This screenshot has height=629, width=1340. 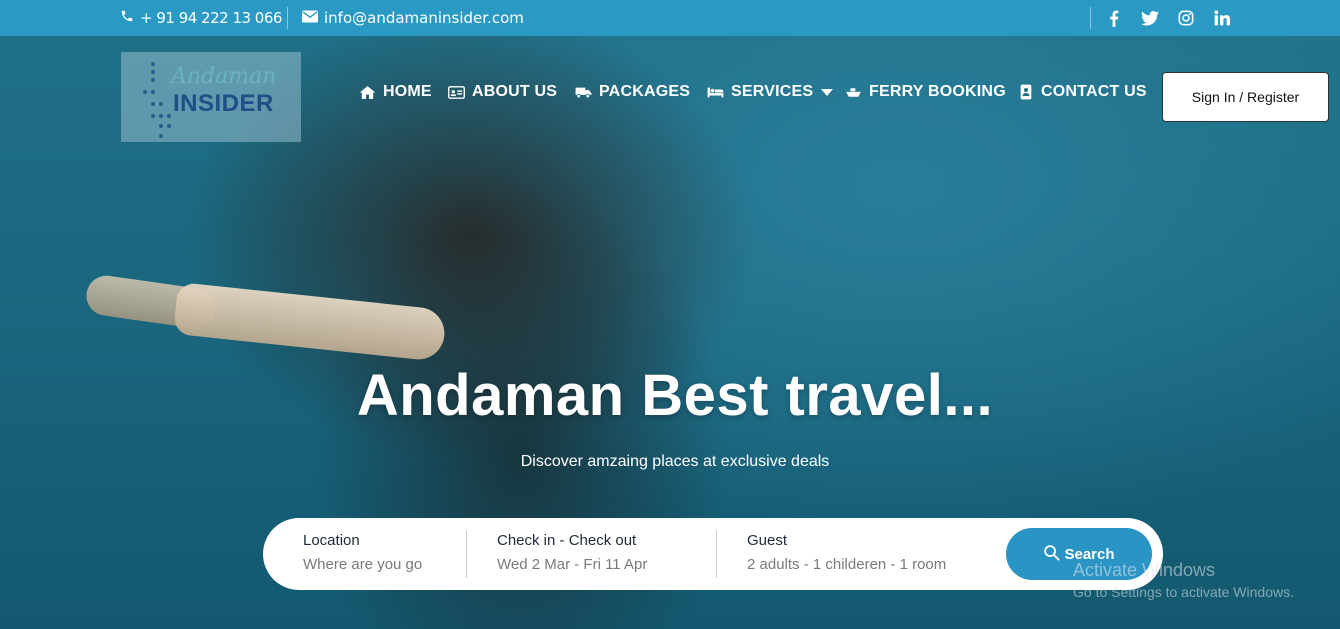 I want to click on location-input: Where are you go, so click(x=362, y=564).